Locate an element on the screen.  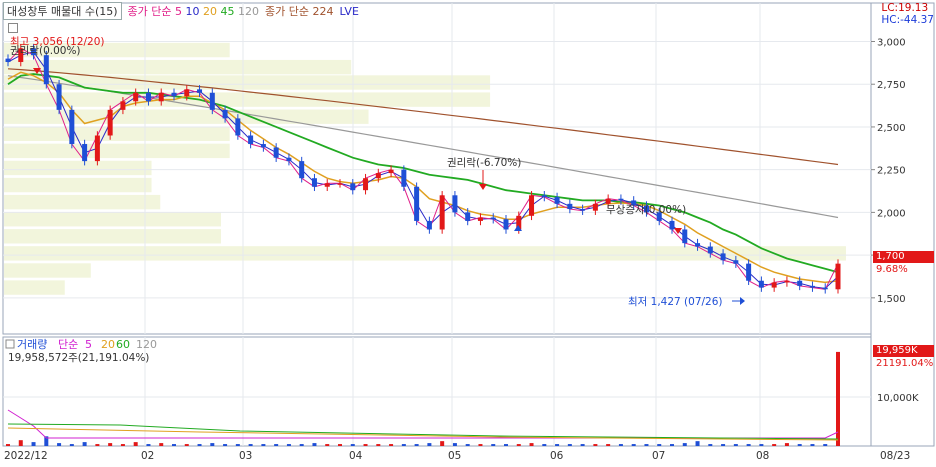
last-volume-tag: 19,959K is located at coordinates (903, 351).